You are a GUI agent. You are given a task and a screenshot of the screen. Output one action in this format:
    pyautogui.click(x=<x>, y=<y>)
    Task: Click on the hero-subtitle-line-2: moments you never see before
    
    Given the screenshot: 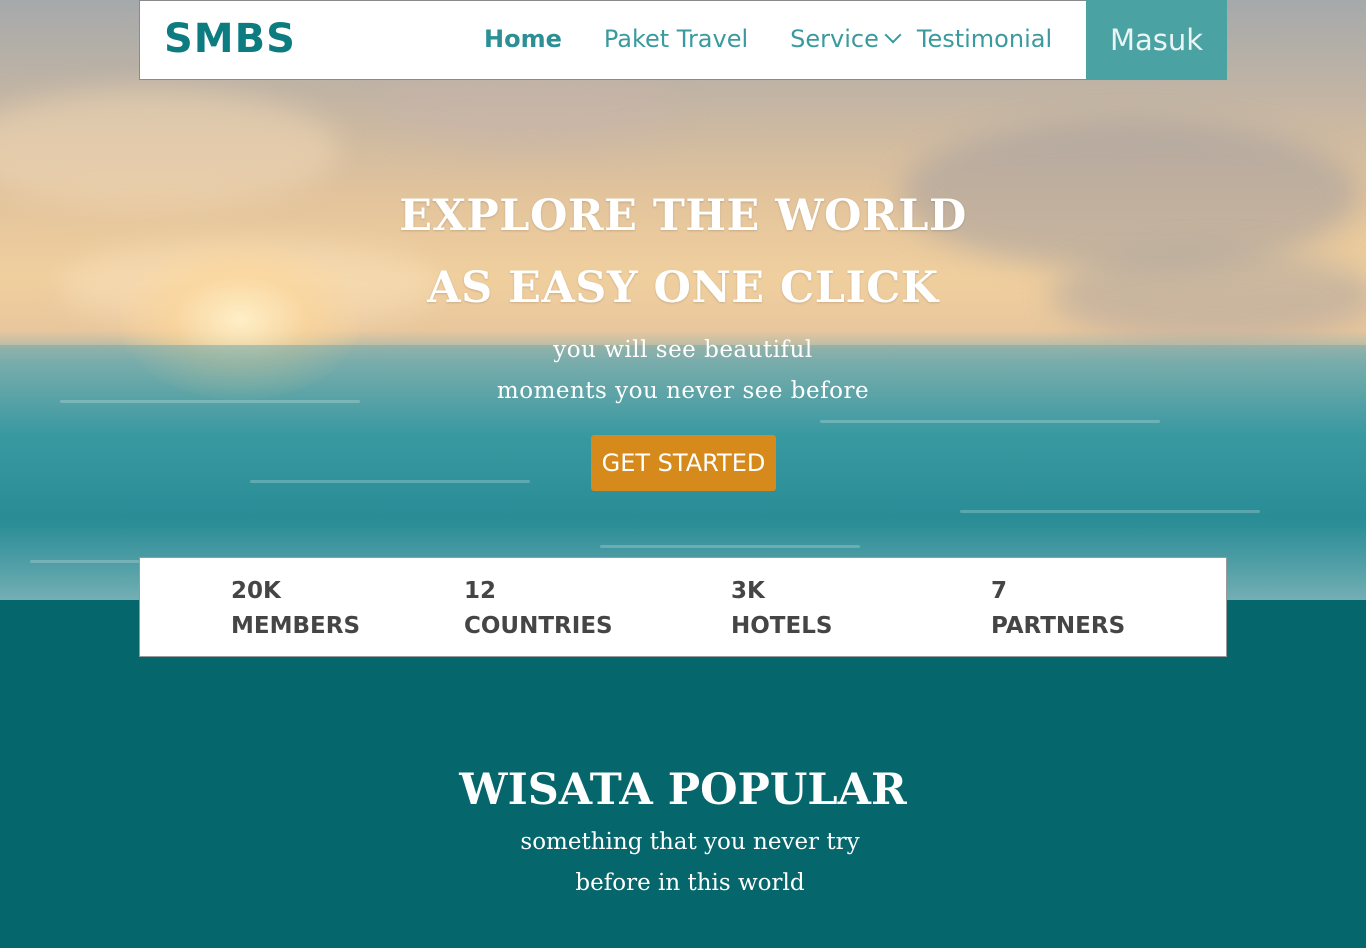 What is the action you would take?
    pyautogui.click(x=683, y=391)
    